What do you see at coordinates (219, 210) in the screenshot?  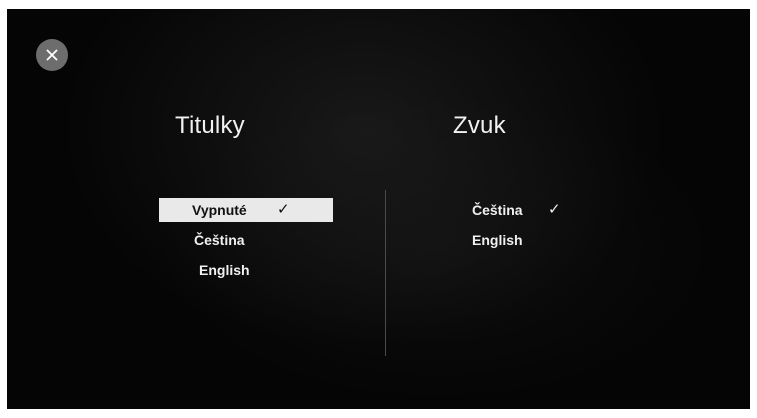 I see `subtitles-option-label: Vypnuté` at bounding box center [219, 210].